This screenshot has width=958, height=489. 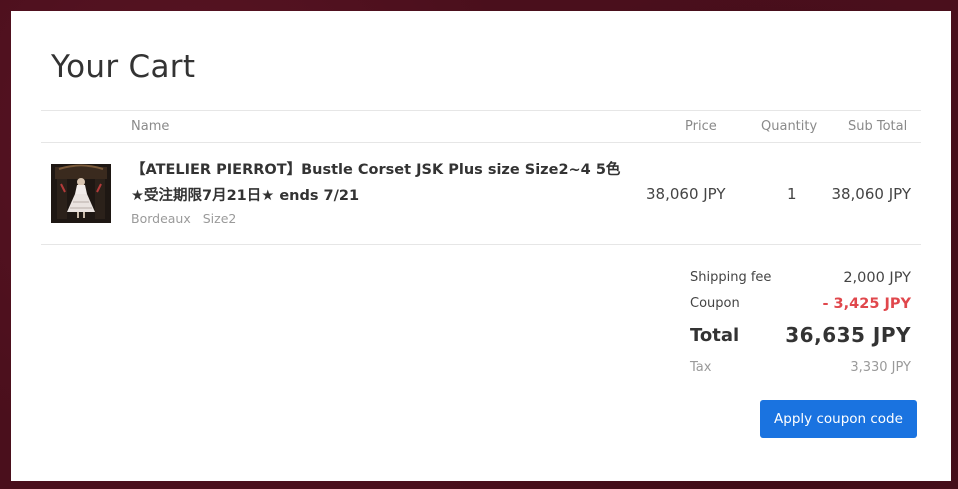 What do you see at coordinates (789, 126) in the screenshot?
I see `column-header-quantity: Quantity` at bounding box center [789, 126].